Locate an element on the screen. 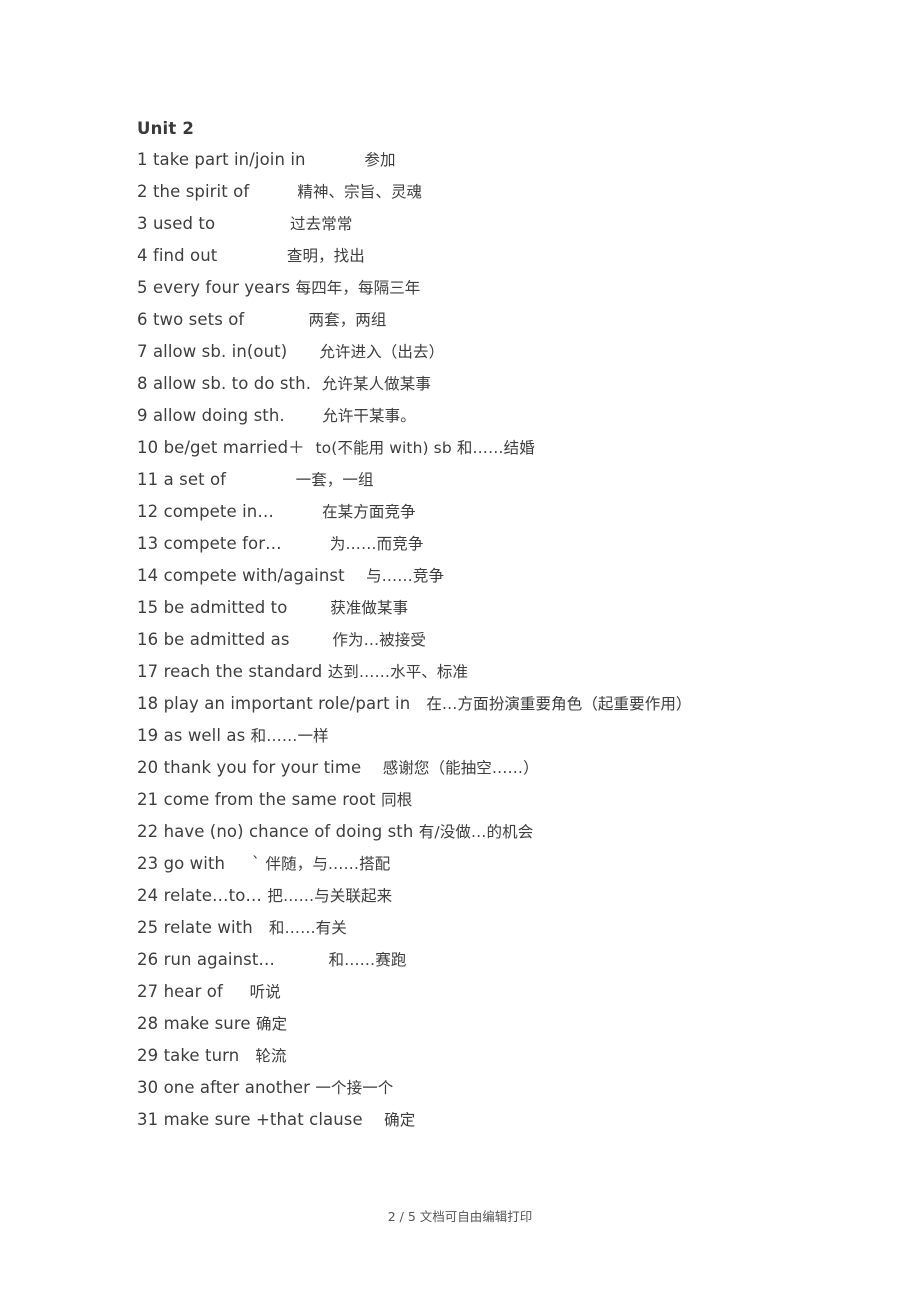 This screenshot has width=920, height=1302. entry-chinese: 在…方面扮演重要角色（起重要作用） is located at coordinates (559, 704).